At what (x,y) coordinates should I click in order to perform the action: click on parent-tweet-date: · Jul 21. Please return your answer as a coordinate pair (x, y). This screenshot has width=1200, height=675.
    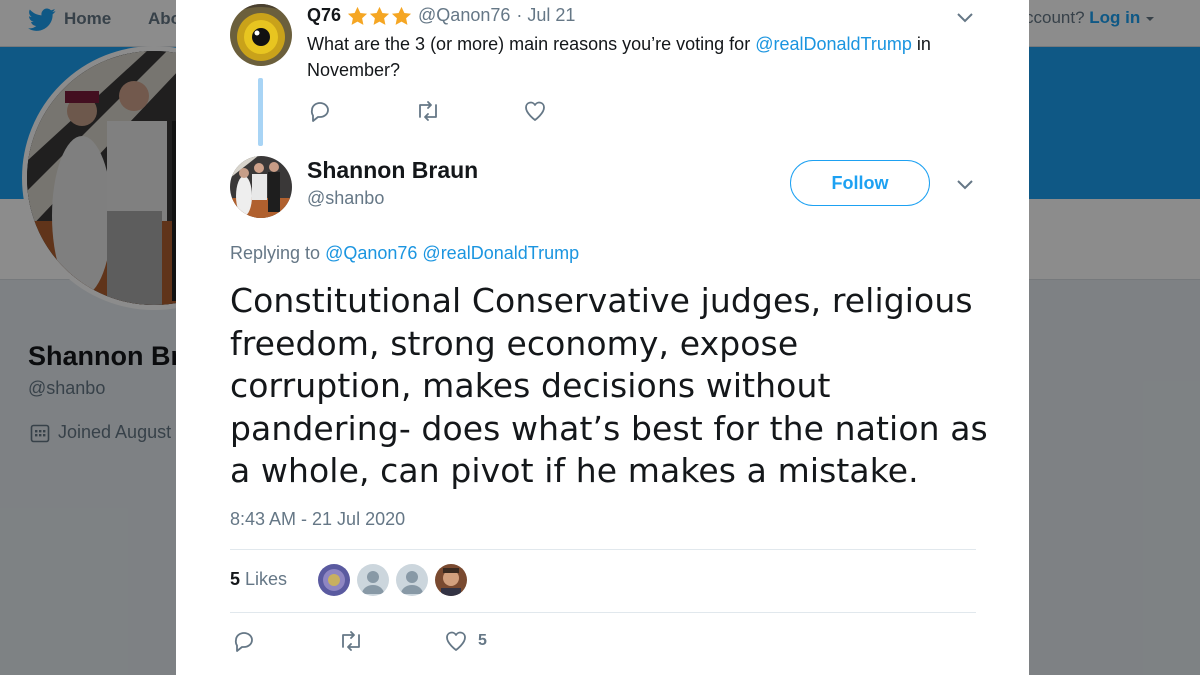
    Looking at the image, I should click on (545, 15).